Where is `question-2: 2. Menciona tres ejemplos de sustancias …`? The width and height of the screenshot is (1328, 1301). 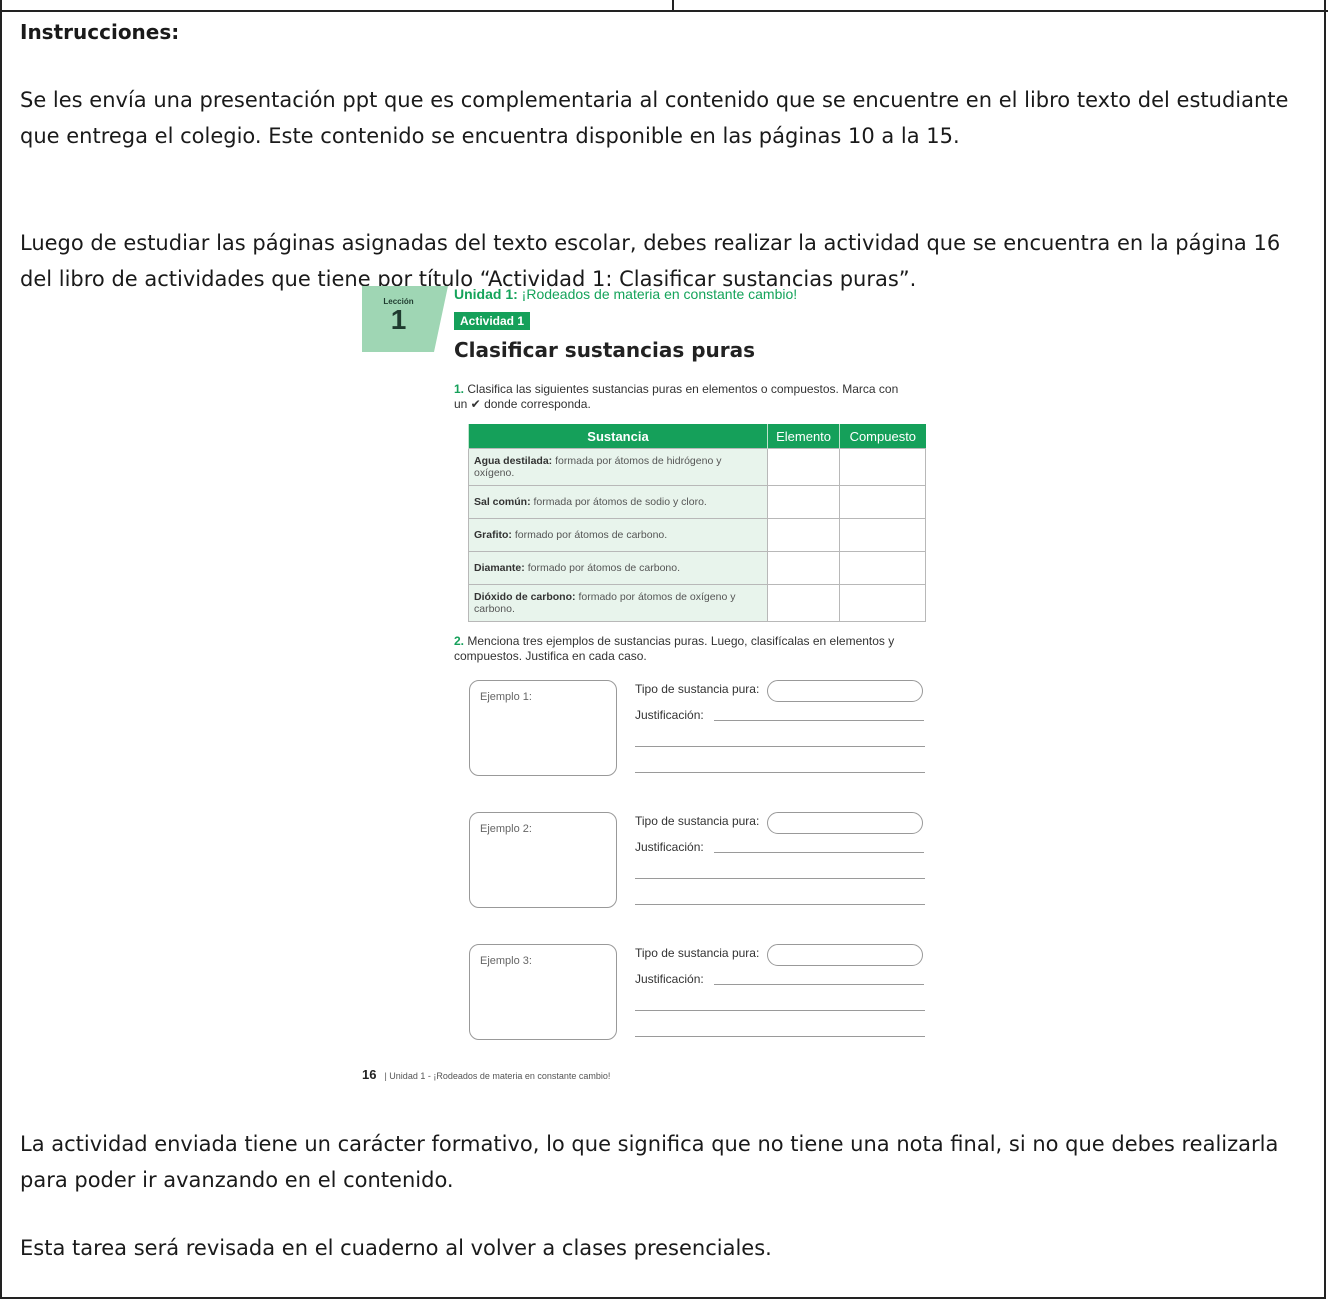
question-2: 2. Menciona tres ejemplos de sustancias … is located at coordinates (679, 649).